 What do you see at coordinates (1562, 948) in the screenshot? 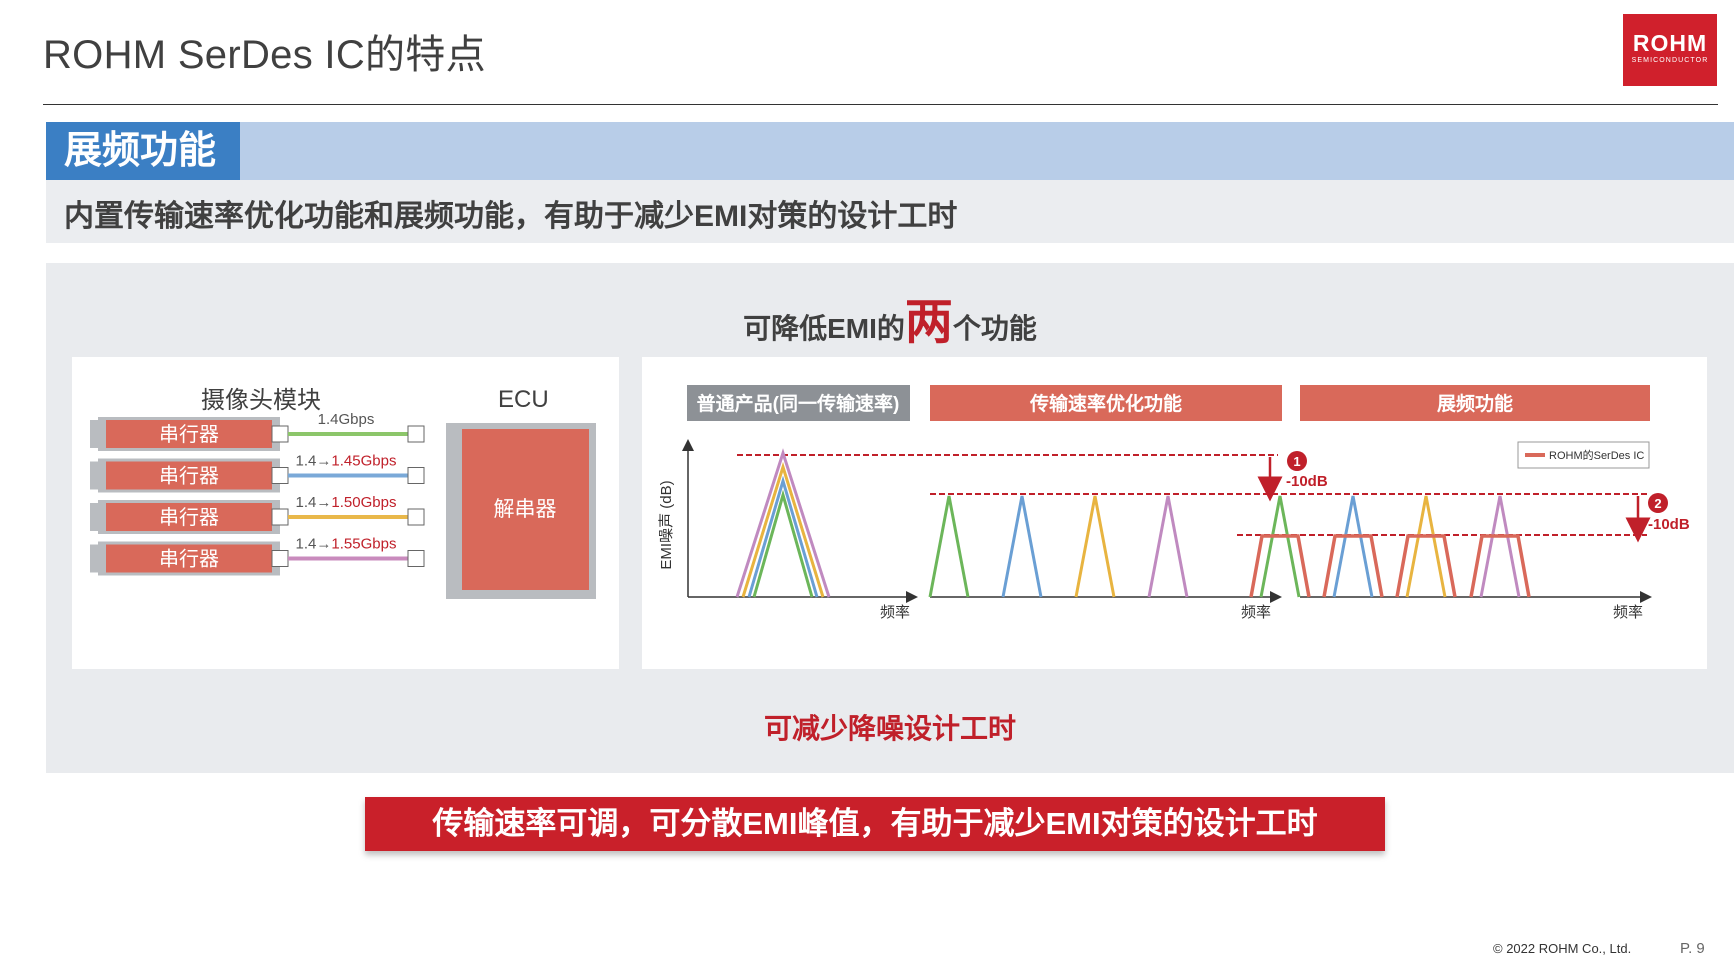
I see `copyright: © 2022 ROHM Co., Ltd.` at bounding box center [1562, 948].